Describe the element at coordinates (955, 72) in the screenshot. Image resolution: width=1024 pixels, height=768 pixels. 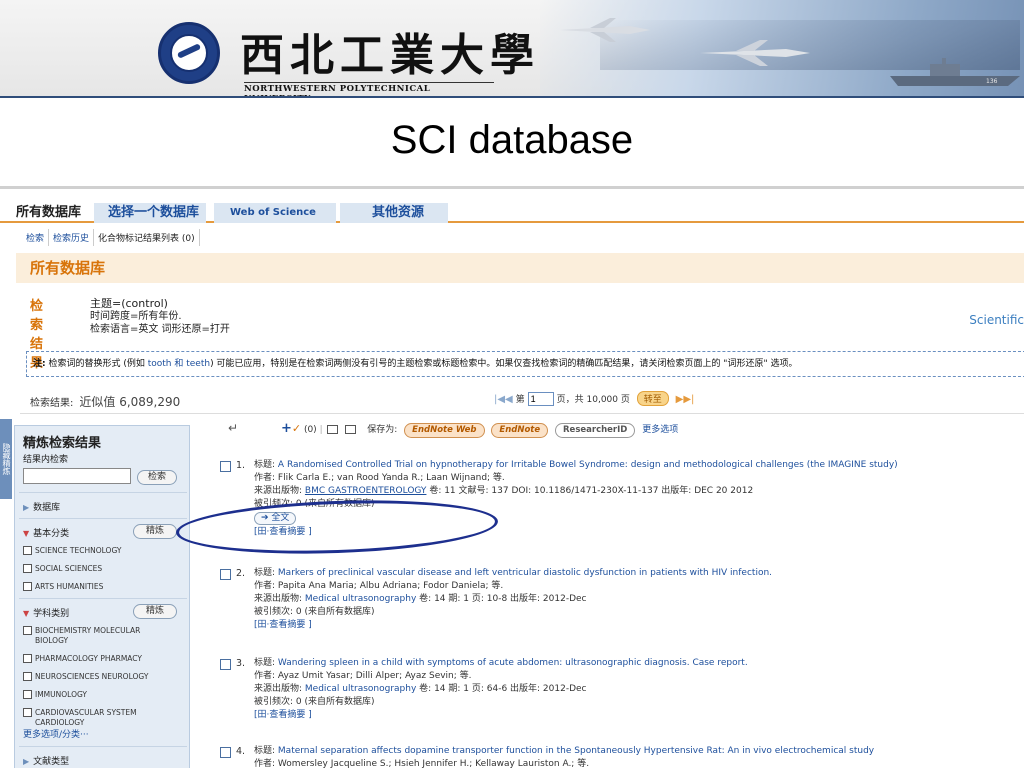
I see `warship-icon: 136` at that location.